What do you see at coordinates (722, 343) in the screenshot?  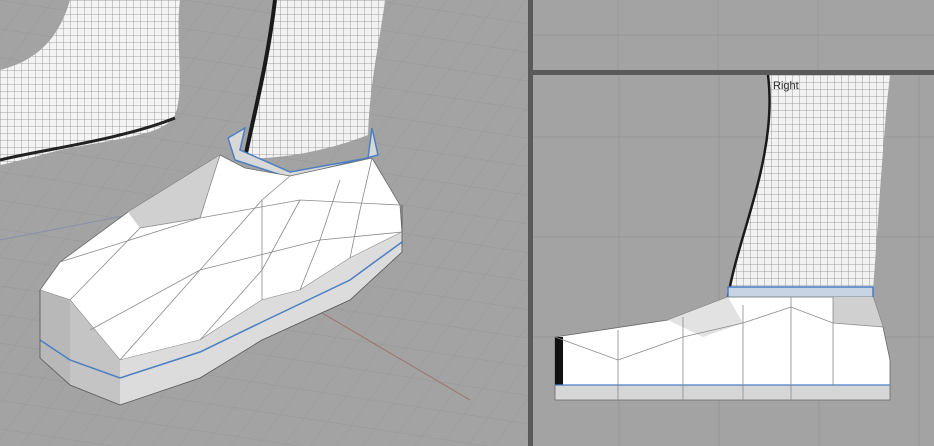 I see `shoe-model-side` at bounding box center [722, 343].